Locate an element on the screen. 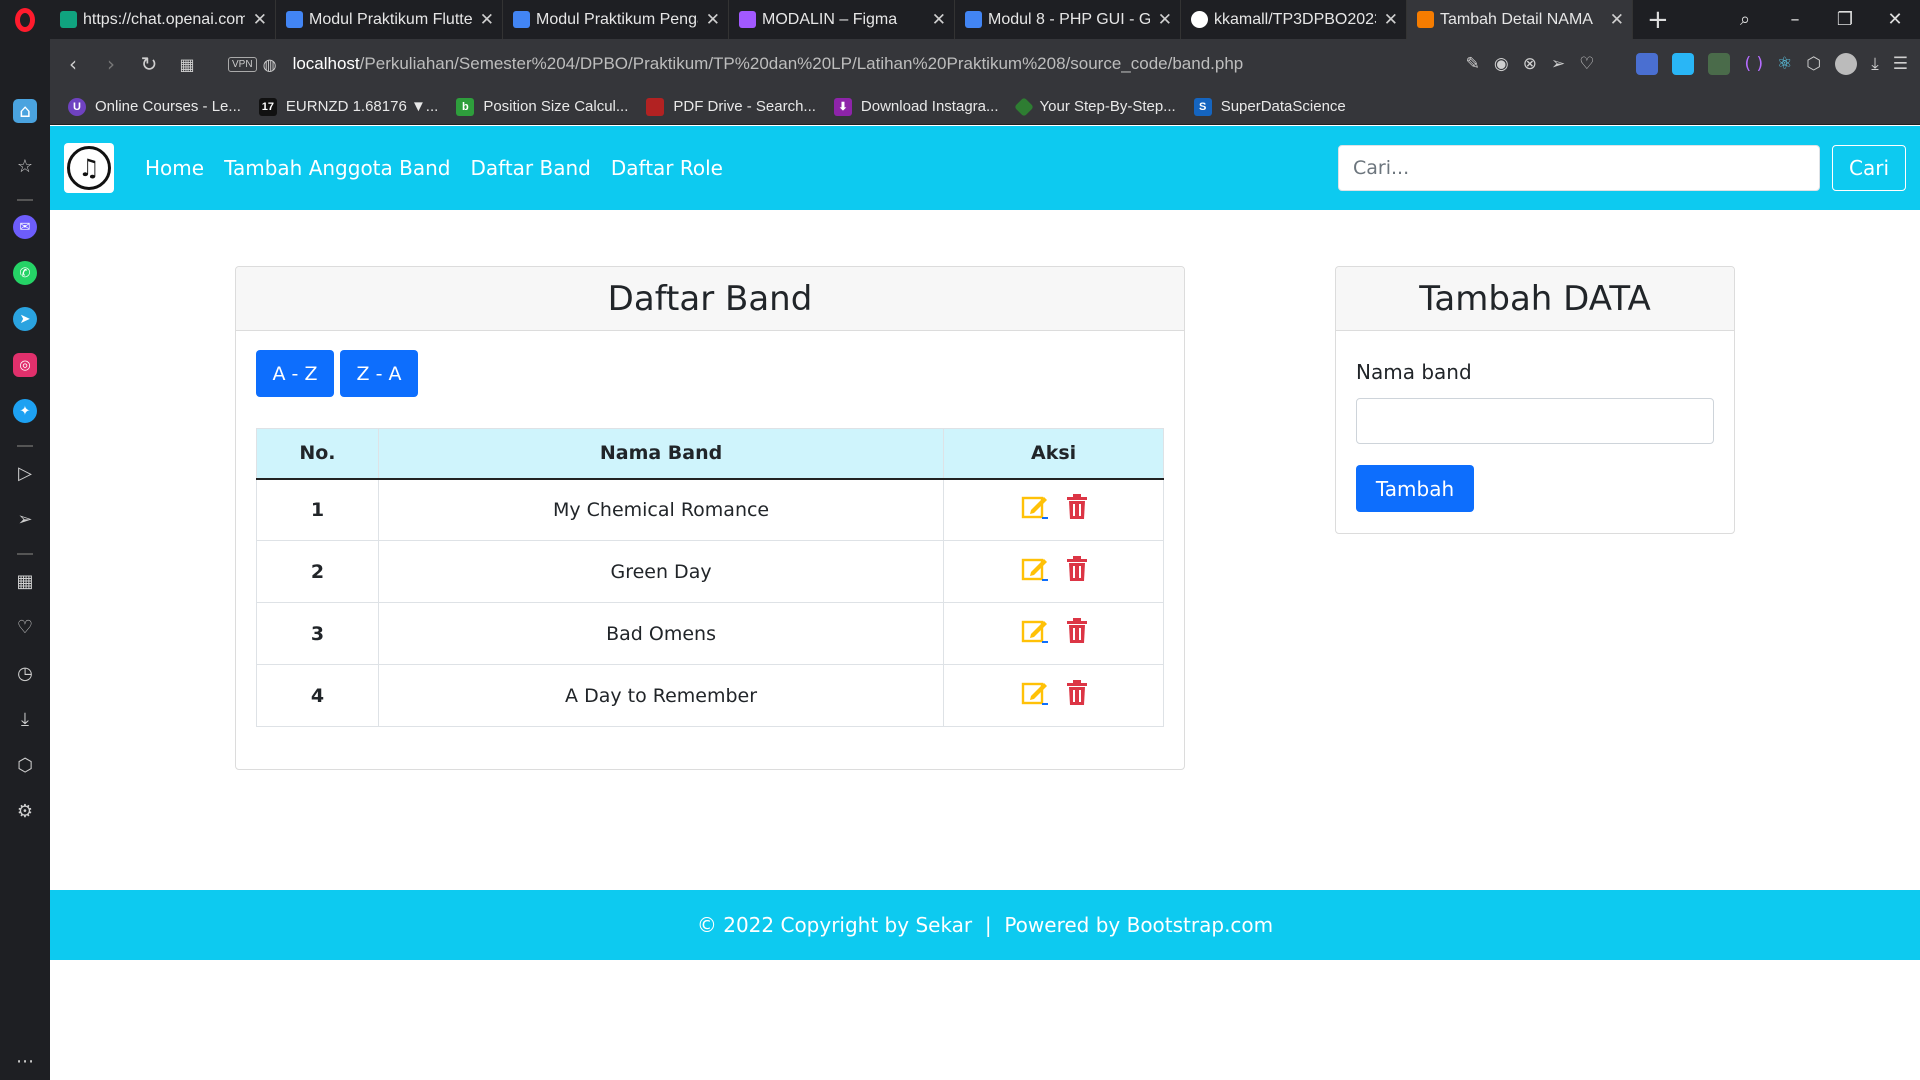 The width and height of the screenshot is (1920, 1080). browser-tab: https://chat.openai.com ✕ is located at coordinates (163, 19).